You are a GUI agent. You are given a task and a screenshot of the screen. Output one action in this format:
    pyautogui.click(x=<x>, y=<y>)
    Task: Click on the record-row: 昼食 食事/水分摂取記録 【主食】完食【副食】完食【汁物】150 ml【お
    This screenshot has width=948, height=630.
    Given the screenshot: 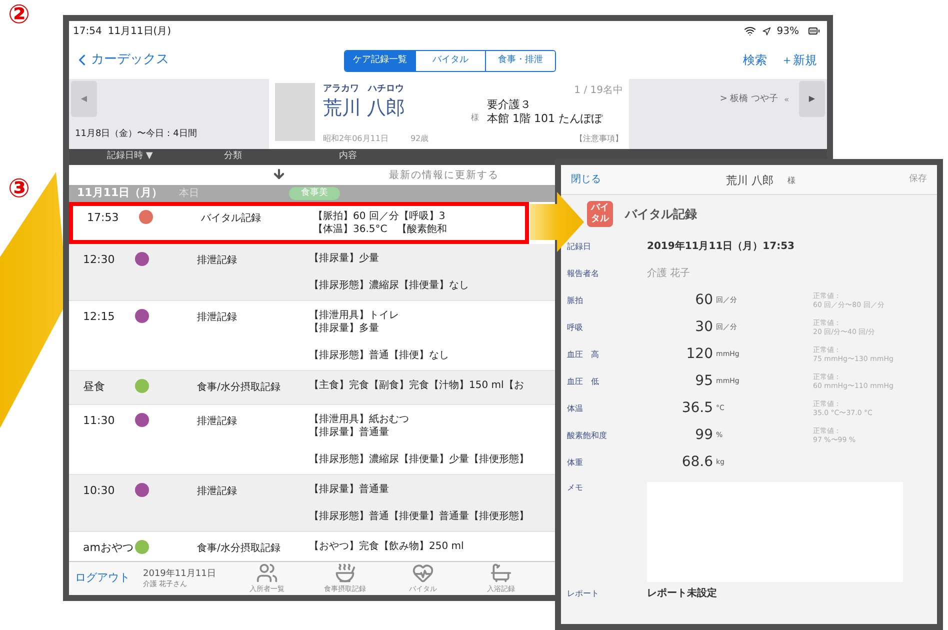 What is the action you would take?
    pyautogui.click(x=313, y=387)
    